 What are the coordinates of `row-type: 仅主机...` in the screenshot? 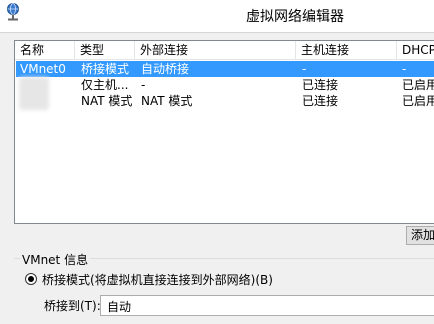 It's located at (105, 85).